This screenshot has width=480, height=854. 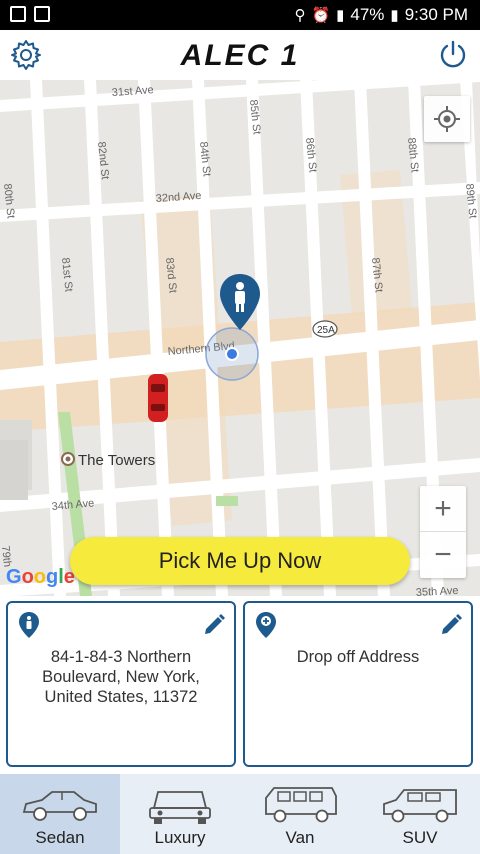 What do you see at coordinates (240, 303) in the screenshot?
I see `pickup-pin-icon` at bounding box center [240, 303].